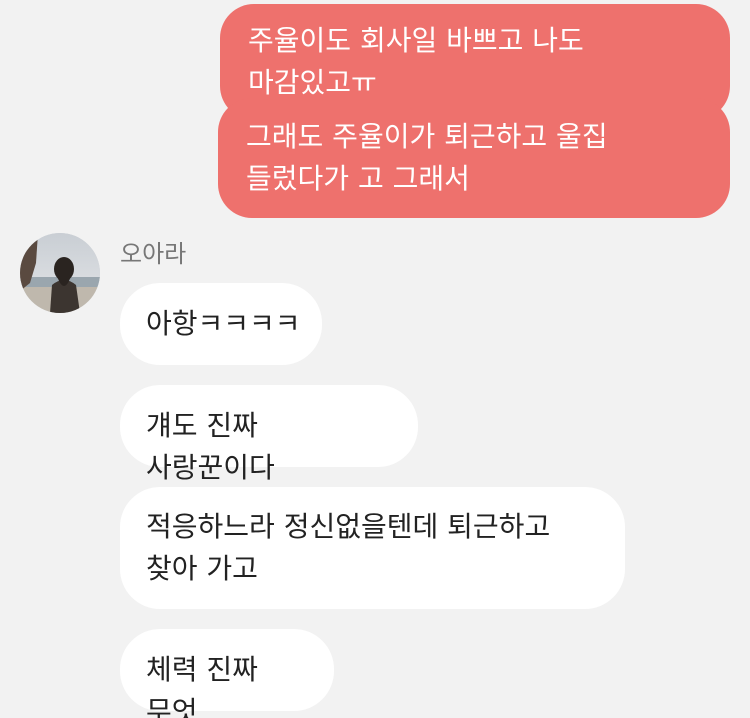  What do you see at coordinates (269, 434) in the screenshot?
I see `received-message-bubble: 걔도 진짜 사랑꾼이다` at bounding box center [269, 434].